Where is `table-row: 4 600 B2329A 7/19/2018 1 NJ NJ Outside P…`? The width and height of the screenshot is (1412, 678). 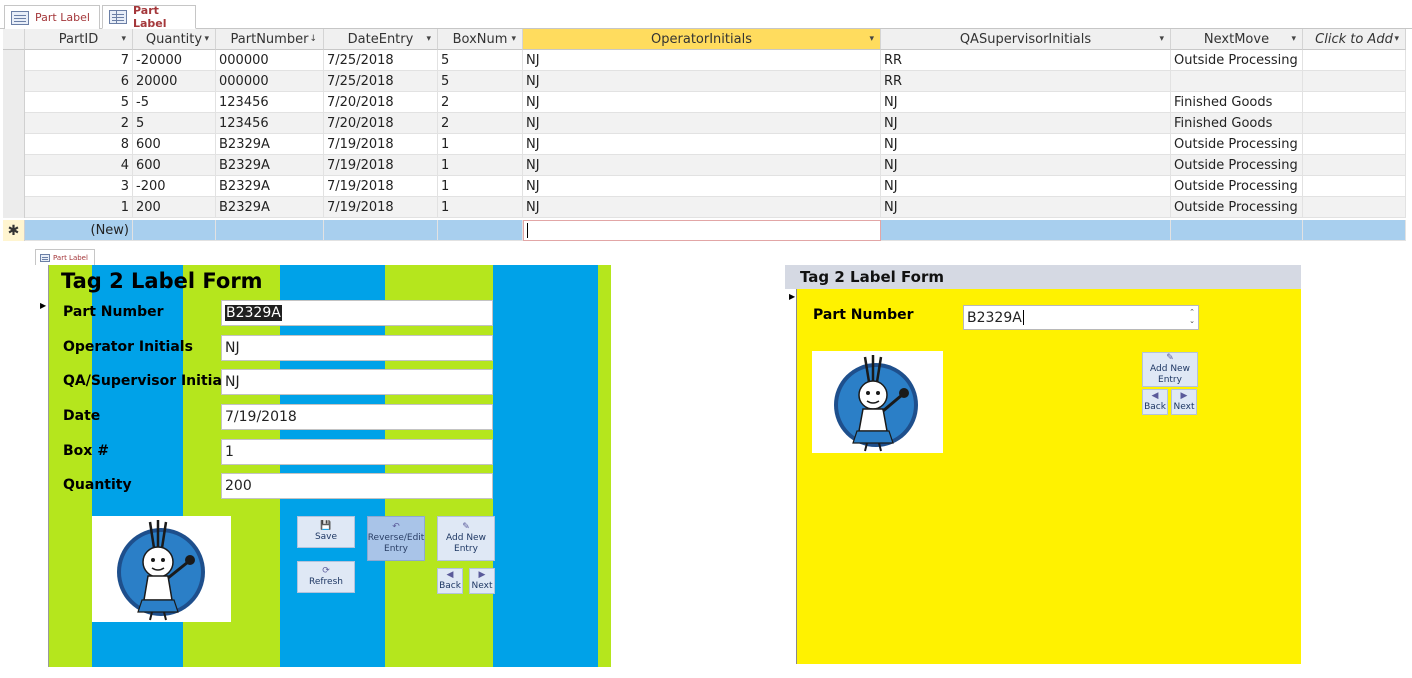
table-row: 4 600 B2329A 7/19/2018 1 NJ NJ Outside P… is located at coordinates (704, 165).